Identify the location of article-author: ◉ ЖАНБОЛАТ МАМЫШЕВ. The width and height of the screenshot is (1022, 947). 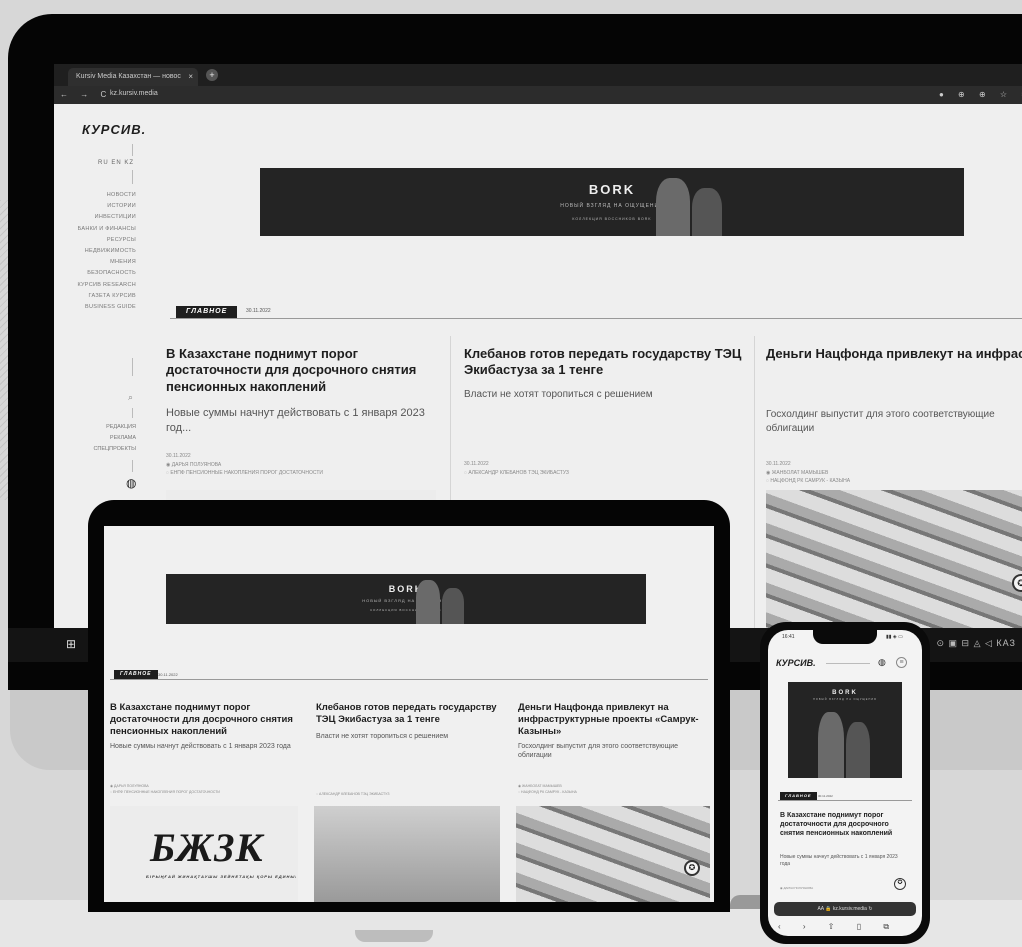
(808, 473).